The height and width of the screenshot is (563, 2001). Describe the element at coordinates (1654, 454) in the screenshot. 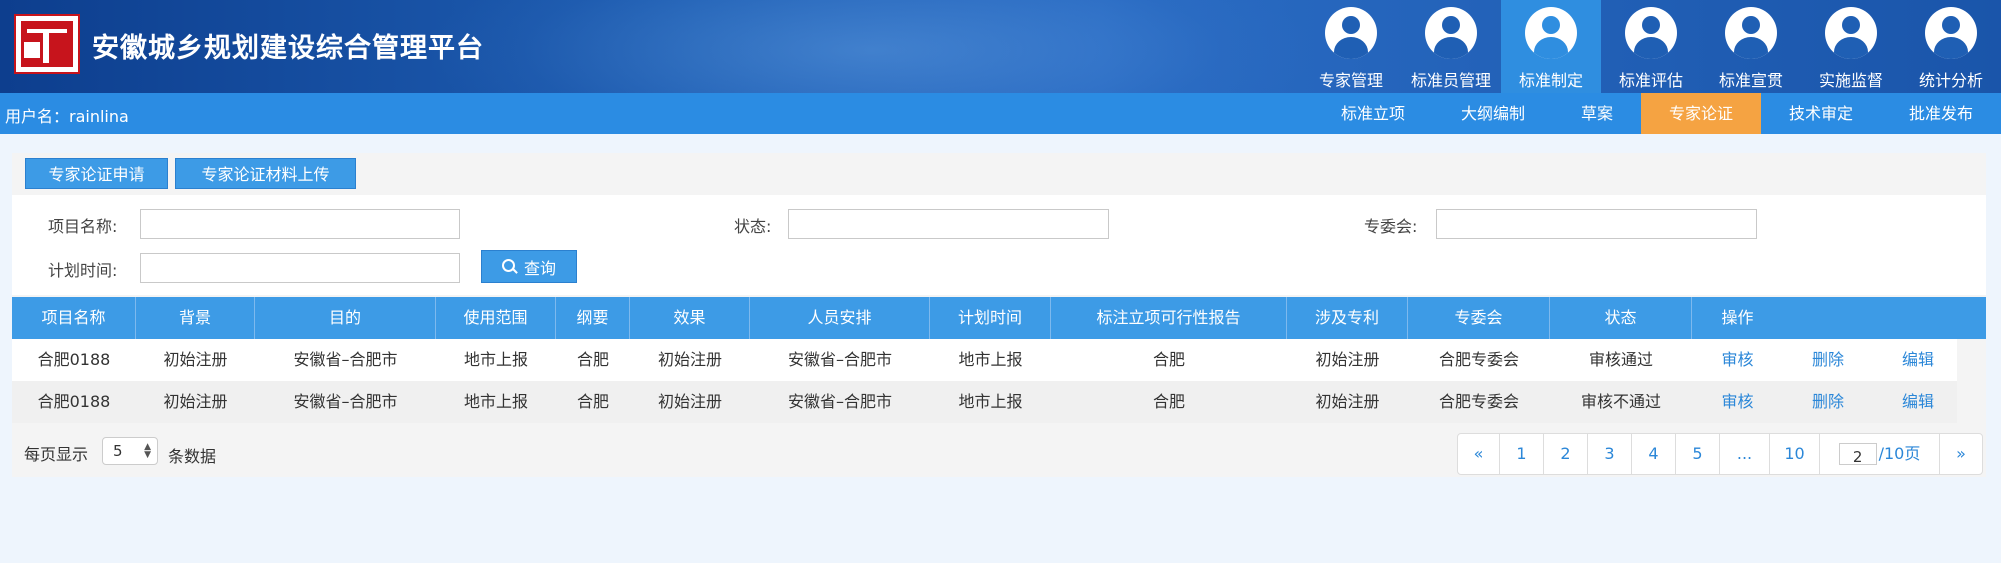

I see `page-button: 4` at that location.